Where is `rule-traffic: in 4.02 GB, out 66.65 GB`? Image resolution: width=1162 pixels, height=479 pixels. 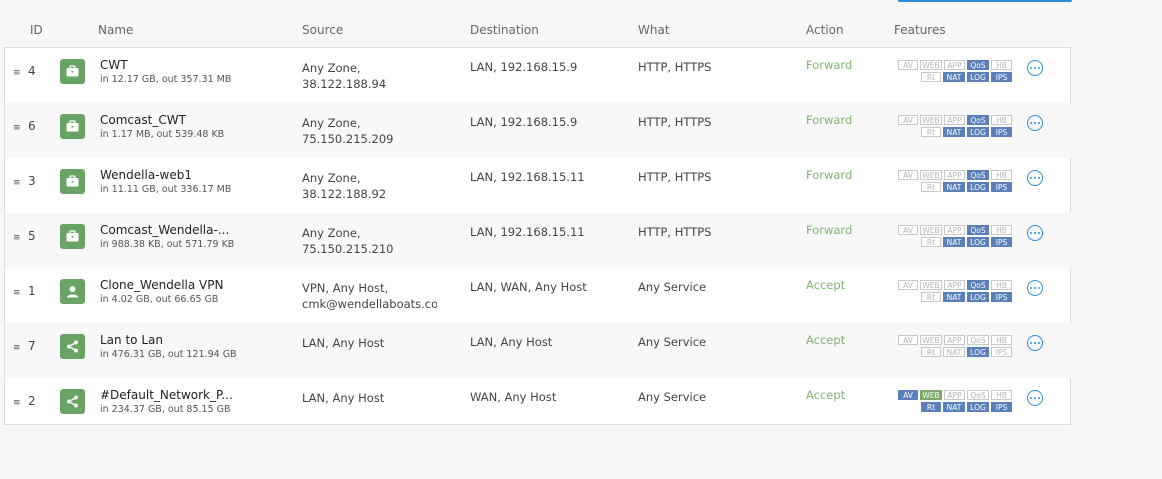
rule-traffic: in 4.02 GB, out 66.65 GB is located at coordinates (159, 299).